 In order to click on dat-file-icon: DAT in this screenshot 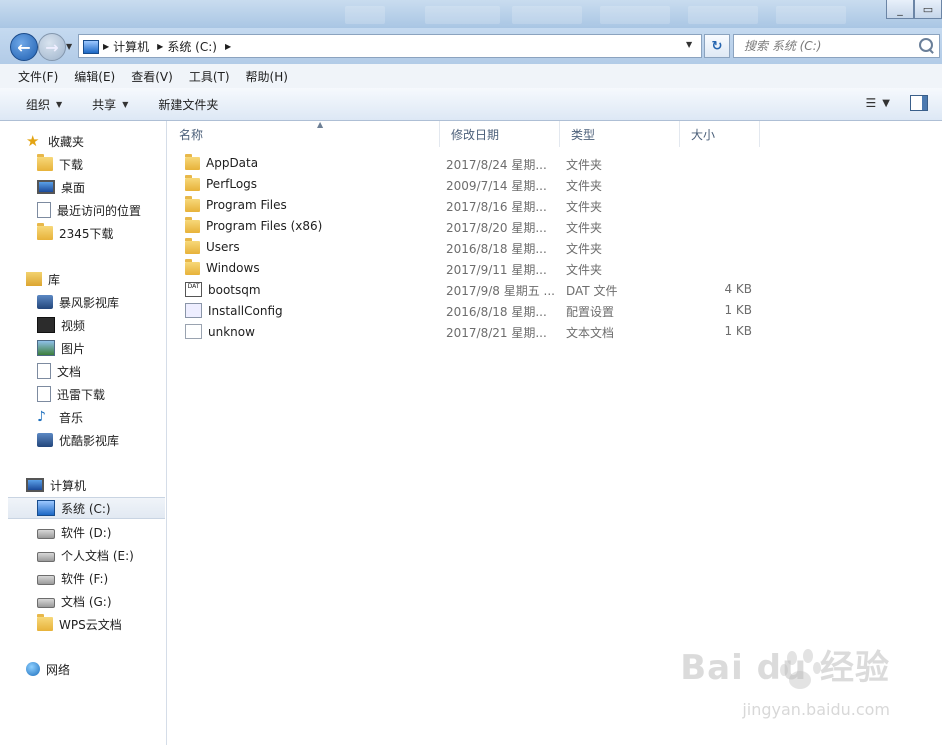, I will do `click(193, 289)`.